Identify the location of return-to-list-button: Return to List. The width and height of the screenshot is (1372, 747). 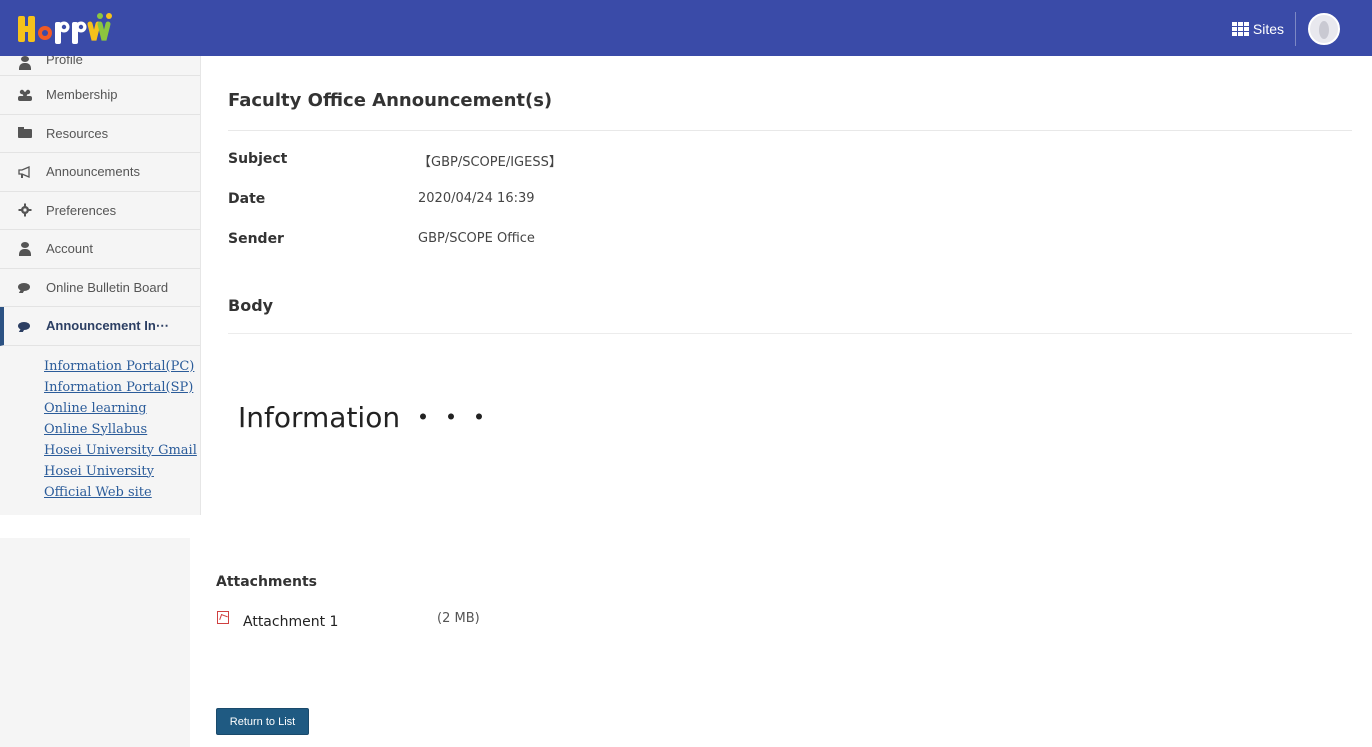
(262, 721).